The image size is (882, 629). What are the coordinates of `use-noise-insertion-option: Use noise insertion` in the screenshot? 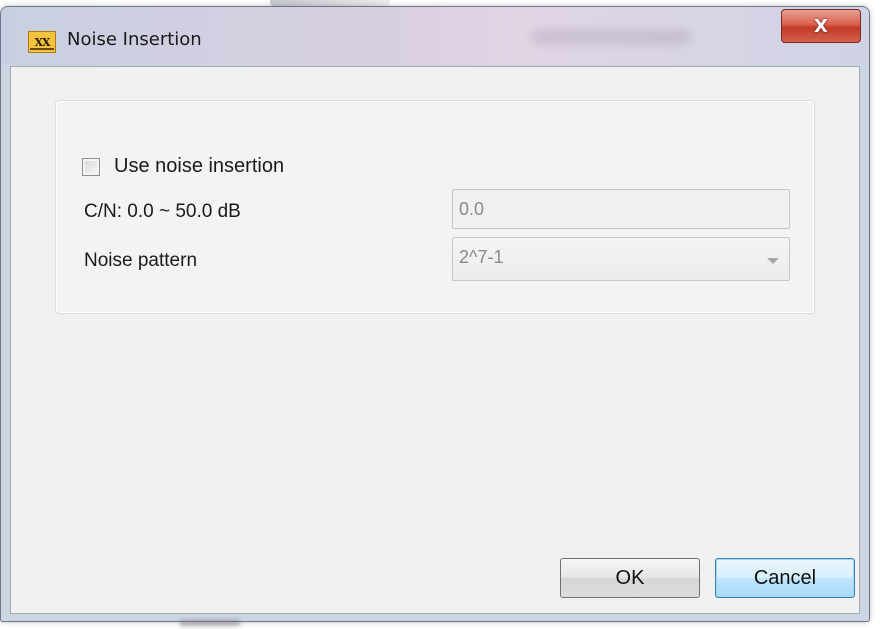 It's located at (183, 166).